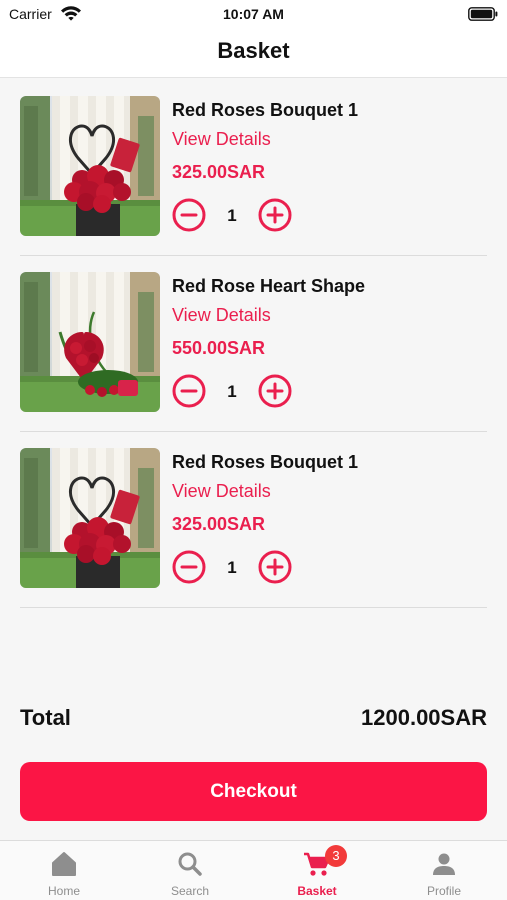 Image resolution: width=507 pixels, height=900 pixels. I want to click on status-time: 10:07 AM, so click(253, 14).